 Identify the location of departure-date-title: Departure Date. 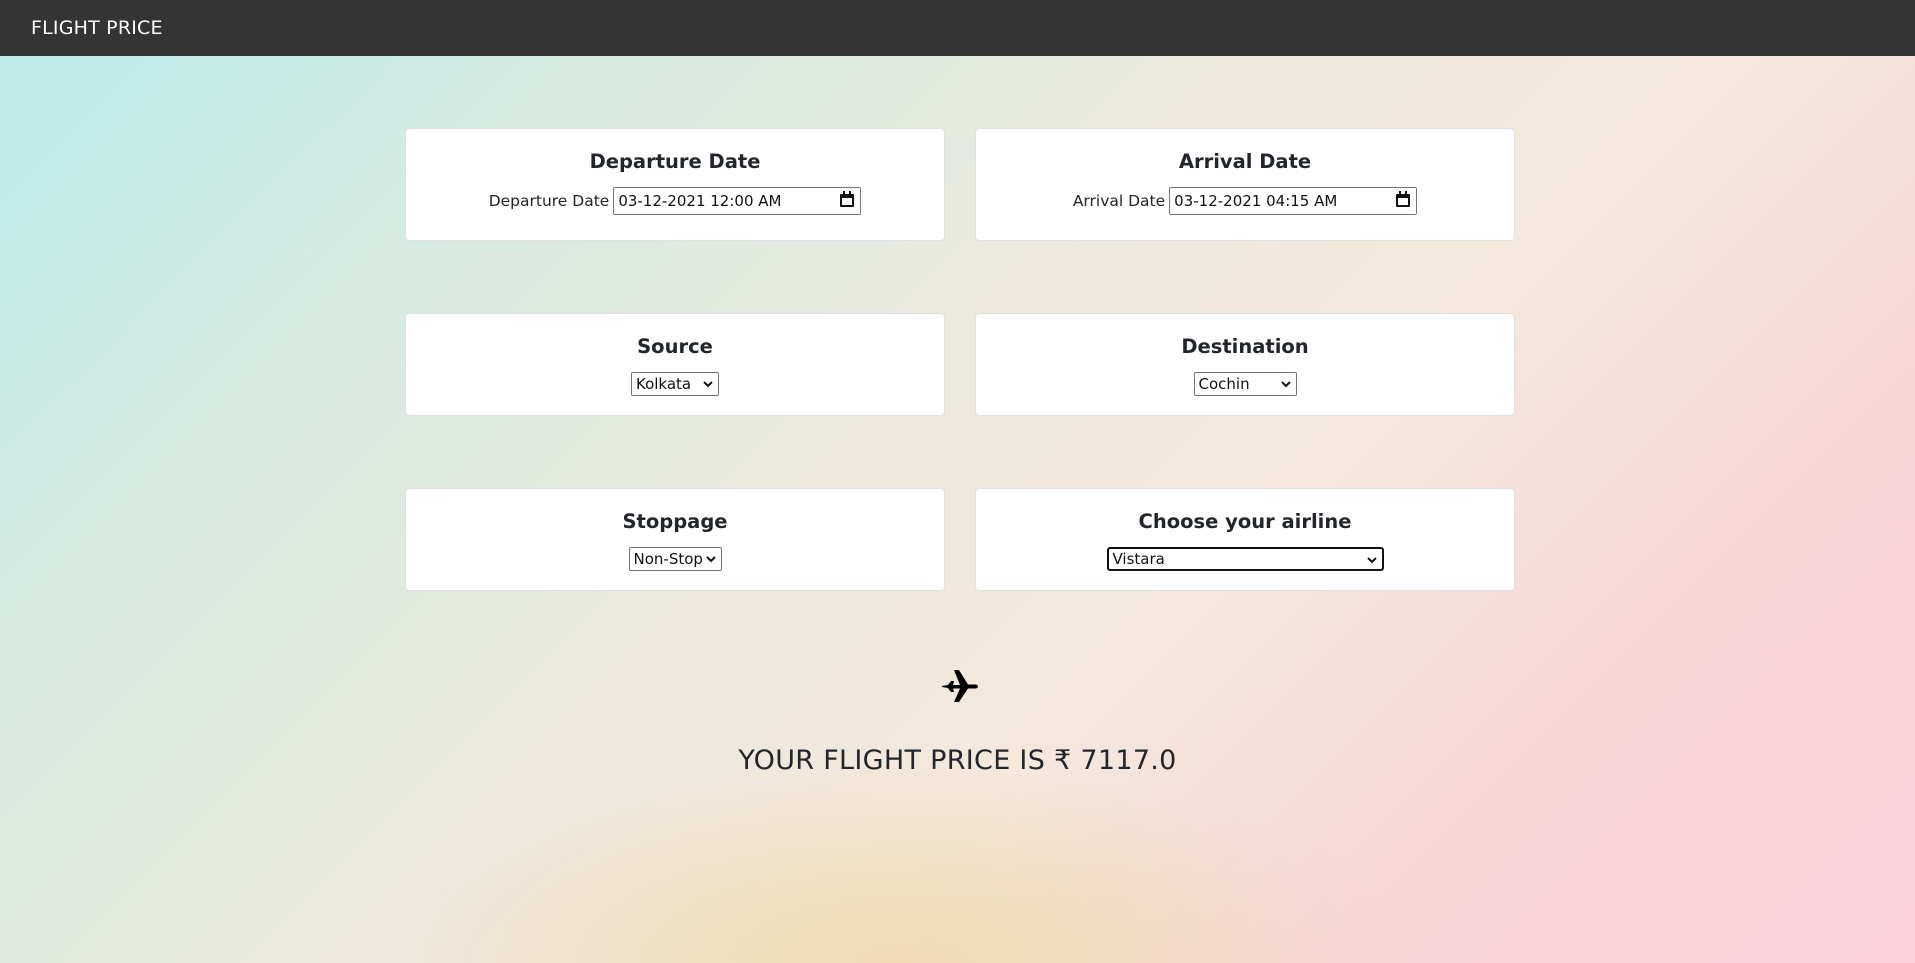
(675, 161).